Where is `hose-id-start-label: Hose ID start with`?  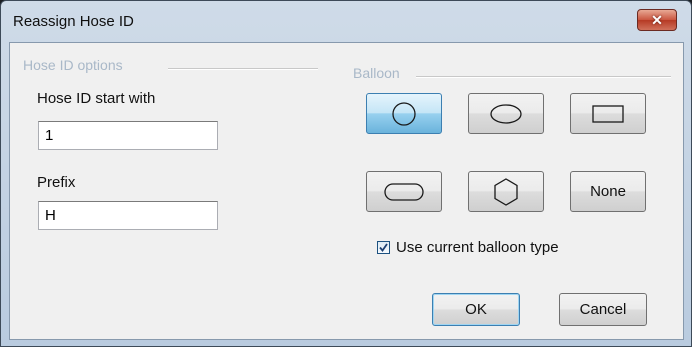
hose-id-start-label: Hose ID start with is located at coordinates (96, 98).